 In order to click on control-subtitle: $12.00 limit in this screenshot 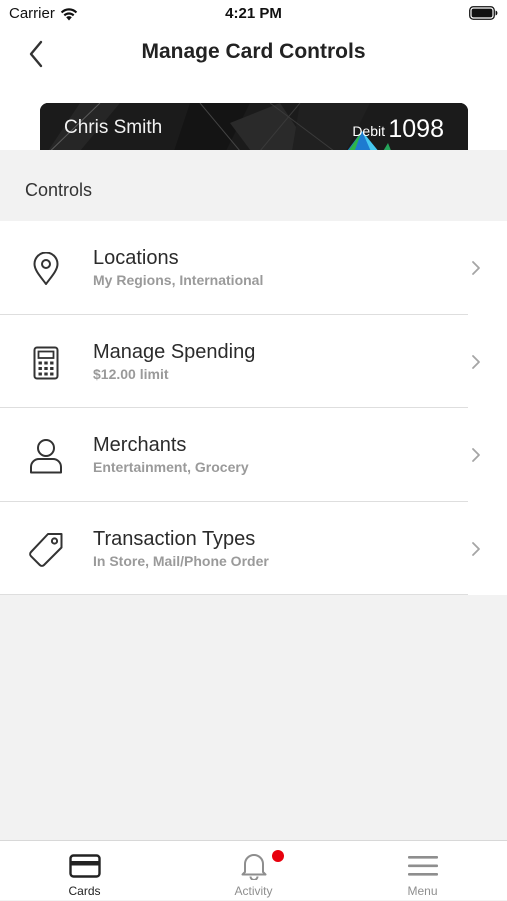, I will do `click(131, 373)`.